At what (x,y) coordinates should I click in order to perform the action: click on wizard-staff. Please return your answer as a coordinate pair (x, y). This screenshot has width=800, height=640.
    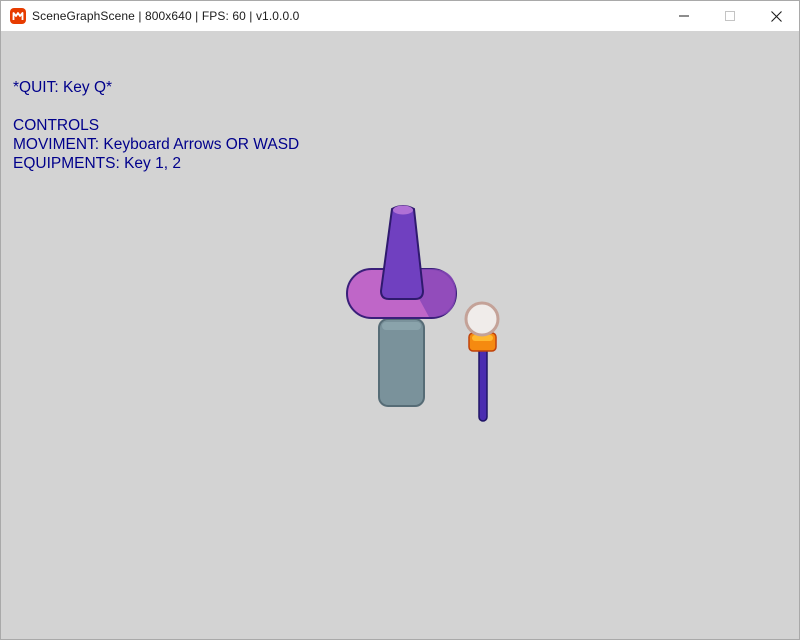
    Looking at the image, I should click on (482, 361).